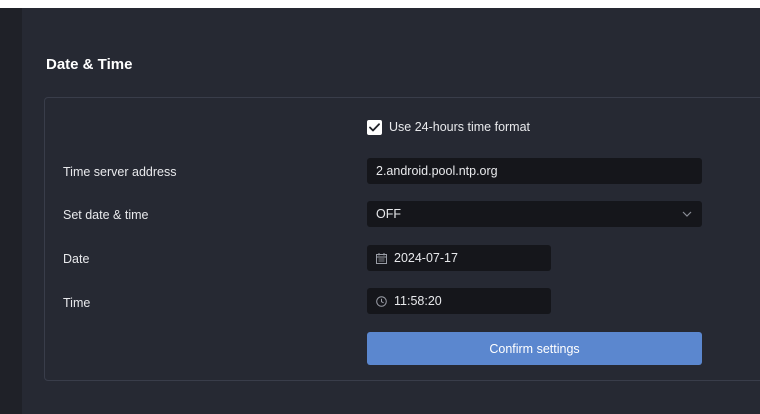  What do you see at coordinates (534, 214) in the screenshot?
I see `set-date-time-select: OFF` at bounding box center [534, 214].